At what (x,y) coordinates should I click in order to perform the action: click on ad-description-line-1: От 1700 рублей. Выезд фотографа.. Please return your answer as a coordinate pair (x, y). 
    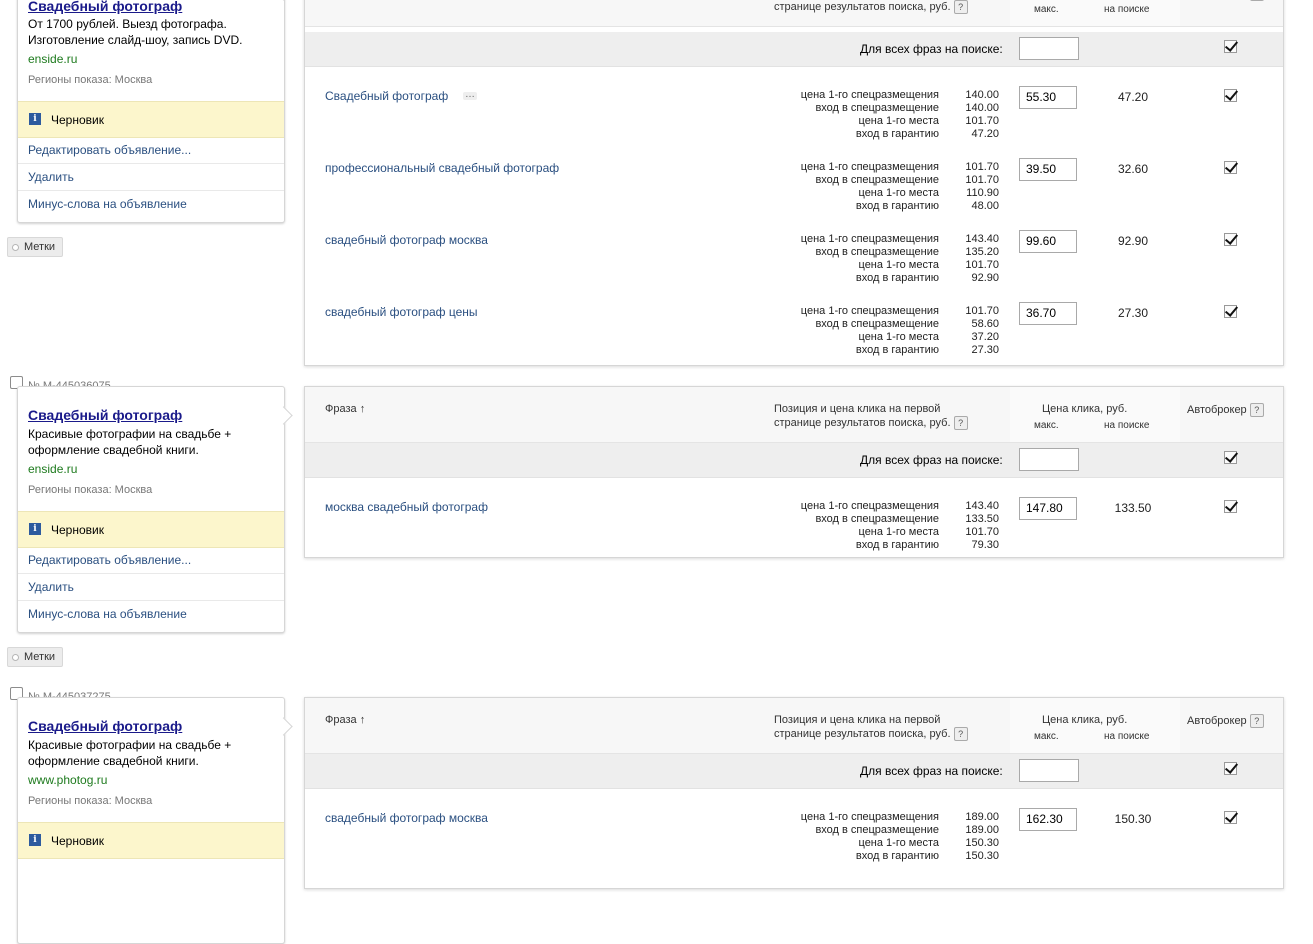
    Looking at the image, I should click on (127, 24).